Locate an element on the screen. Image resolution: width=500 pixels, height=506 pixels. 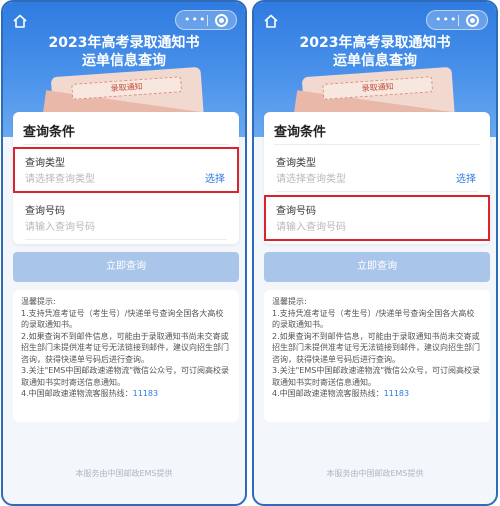
select-button: 选择 is located at coordinates (466, 177).